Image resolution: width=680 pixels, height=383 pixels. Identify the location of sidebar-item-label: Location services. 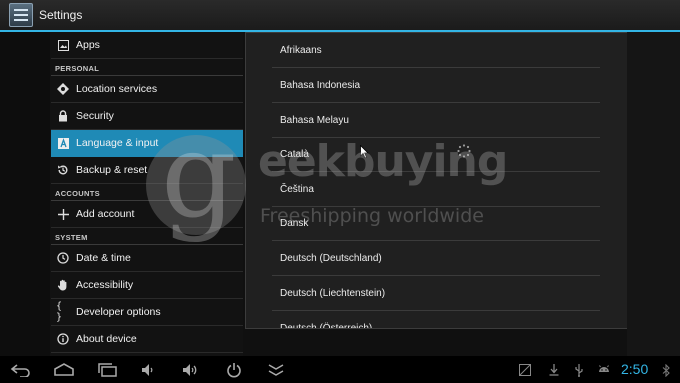
(117, 89).